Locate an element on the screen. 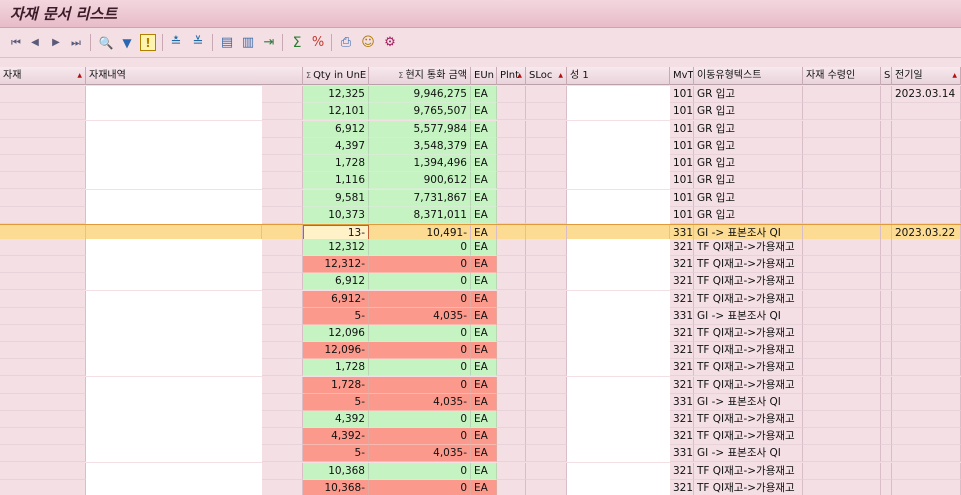 The image size is (961, 495). cell-qty: 4,392 is located at coordinates (336, 419).